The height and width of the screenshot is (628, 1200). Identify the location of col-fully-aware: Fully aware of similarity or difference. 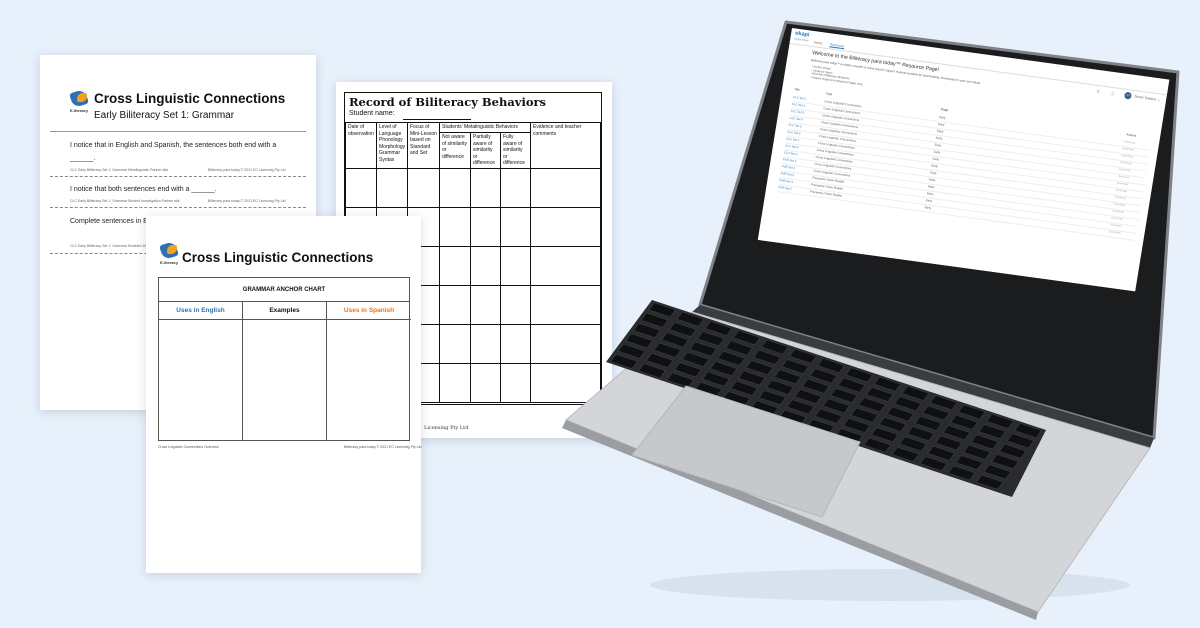
(515, 150).